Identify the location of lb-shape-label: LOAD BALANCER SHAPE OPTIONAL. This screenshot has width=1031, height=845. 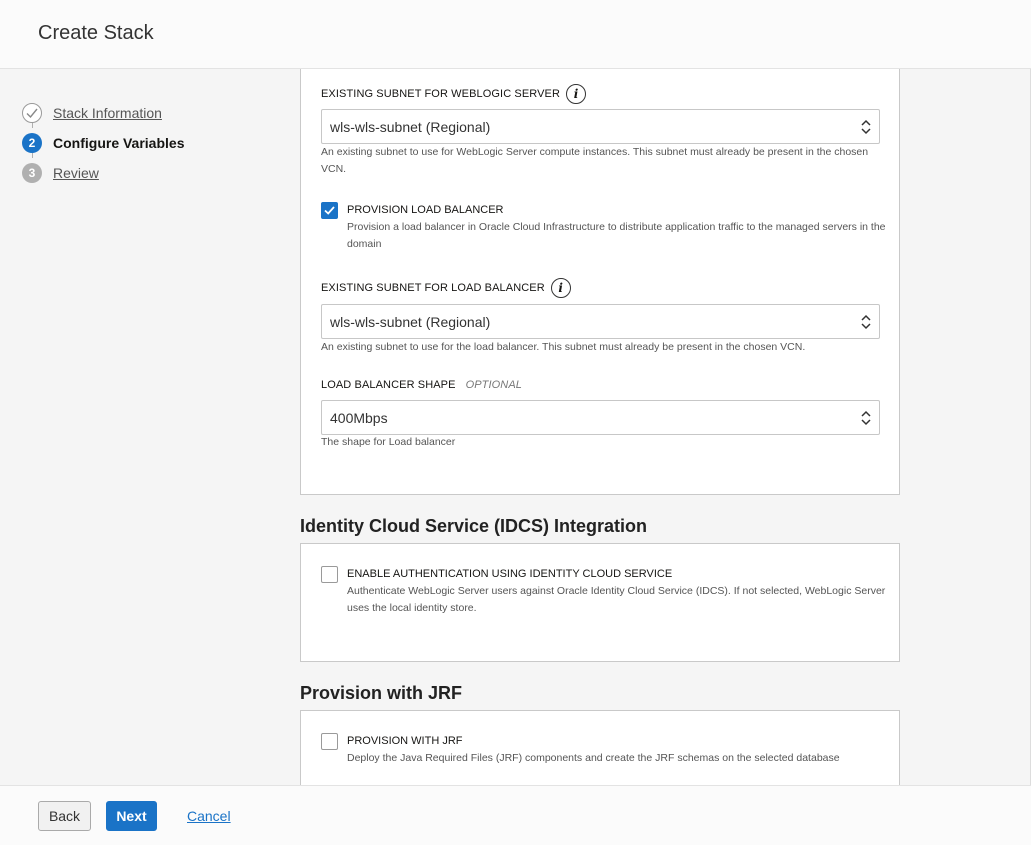
(421, 385).